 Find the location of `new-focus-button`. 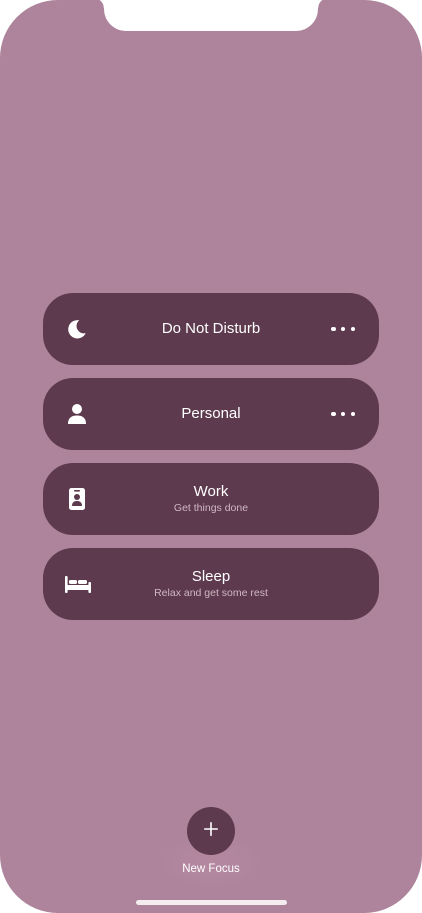

new-focus-button is located at coordinates (211, 831).